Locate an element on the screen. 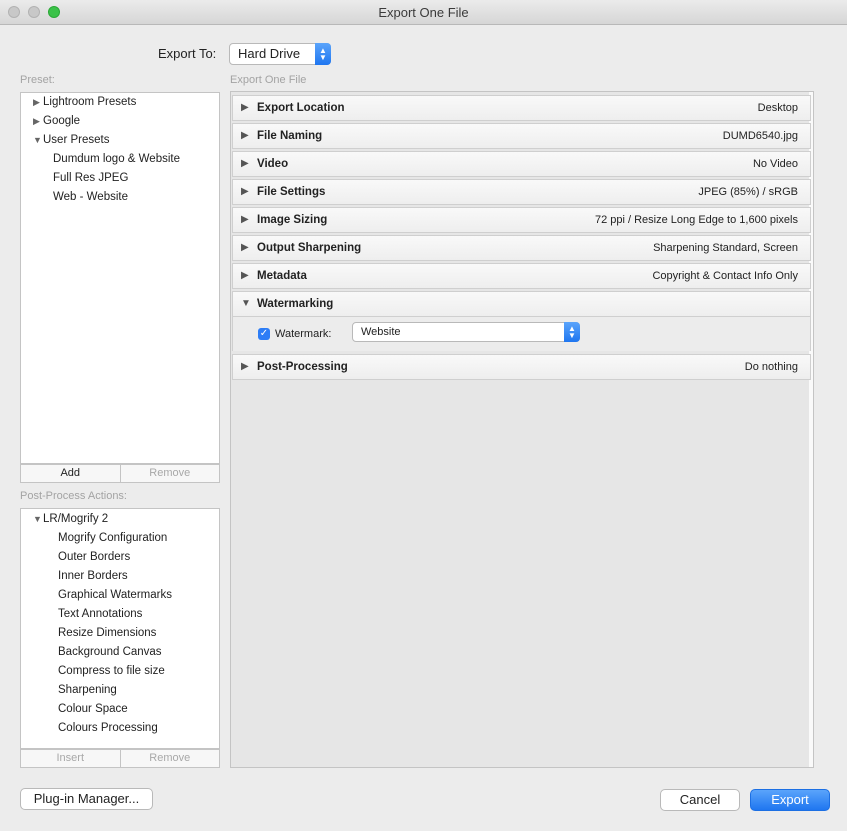 The image size is (847, 831). cancel-button: Cancel is located at coordinates (700, 800).